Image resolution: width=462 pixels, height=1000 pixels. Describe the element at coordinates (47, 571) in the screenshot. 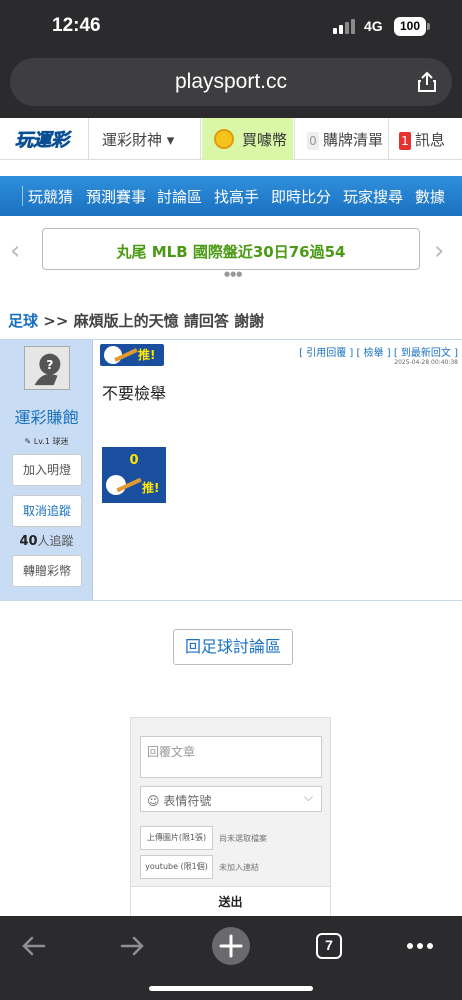

I see `gift-coins-button: 轉贈彩幣` at that location.